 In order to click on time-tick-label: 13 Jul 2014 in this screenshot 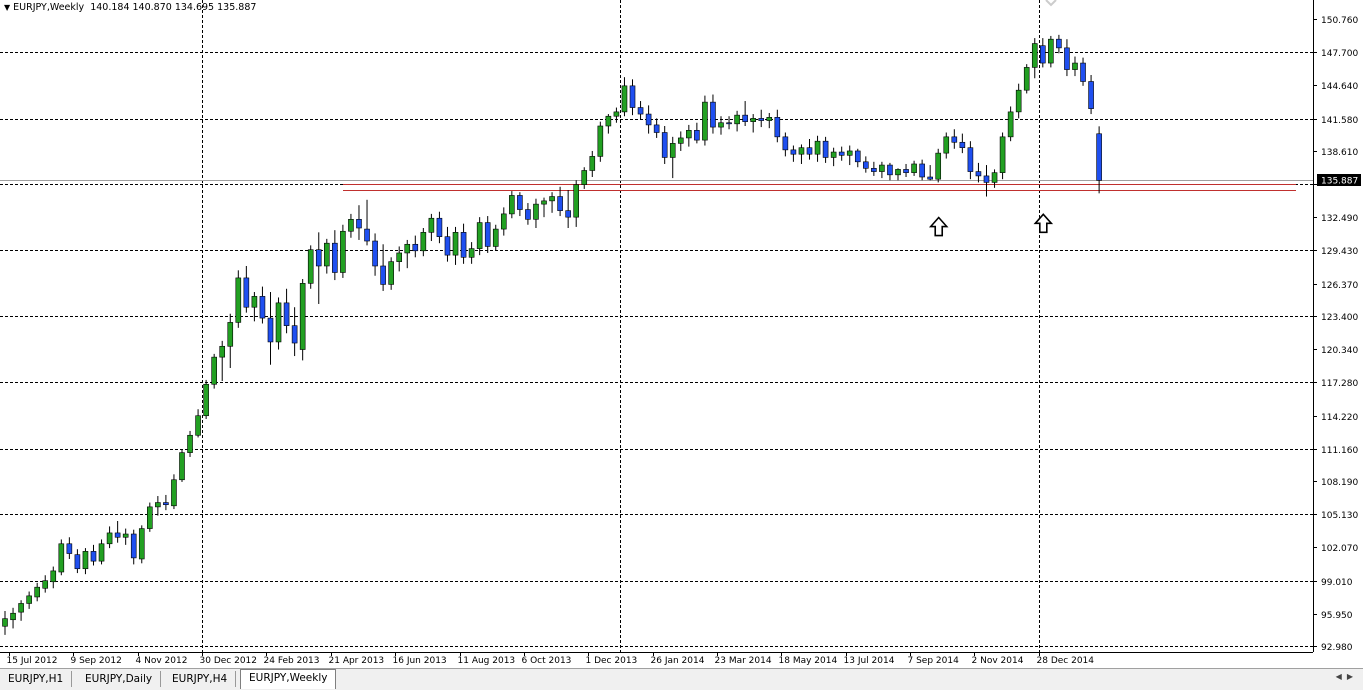, I will do `click(869, 661)`.